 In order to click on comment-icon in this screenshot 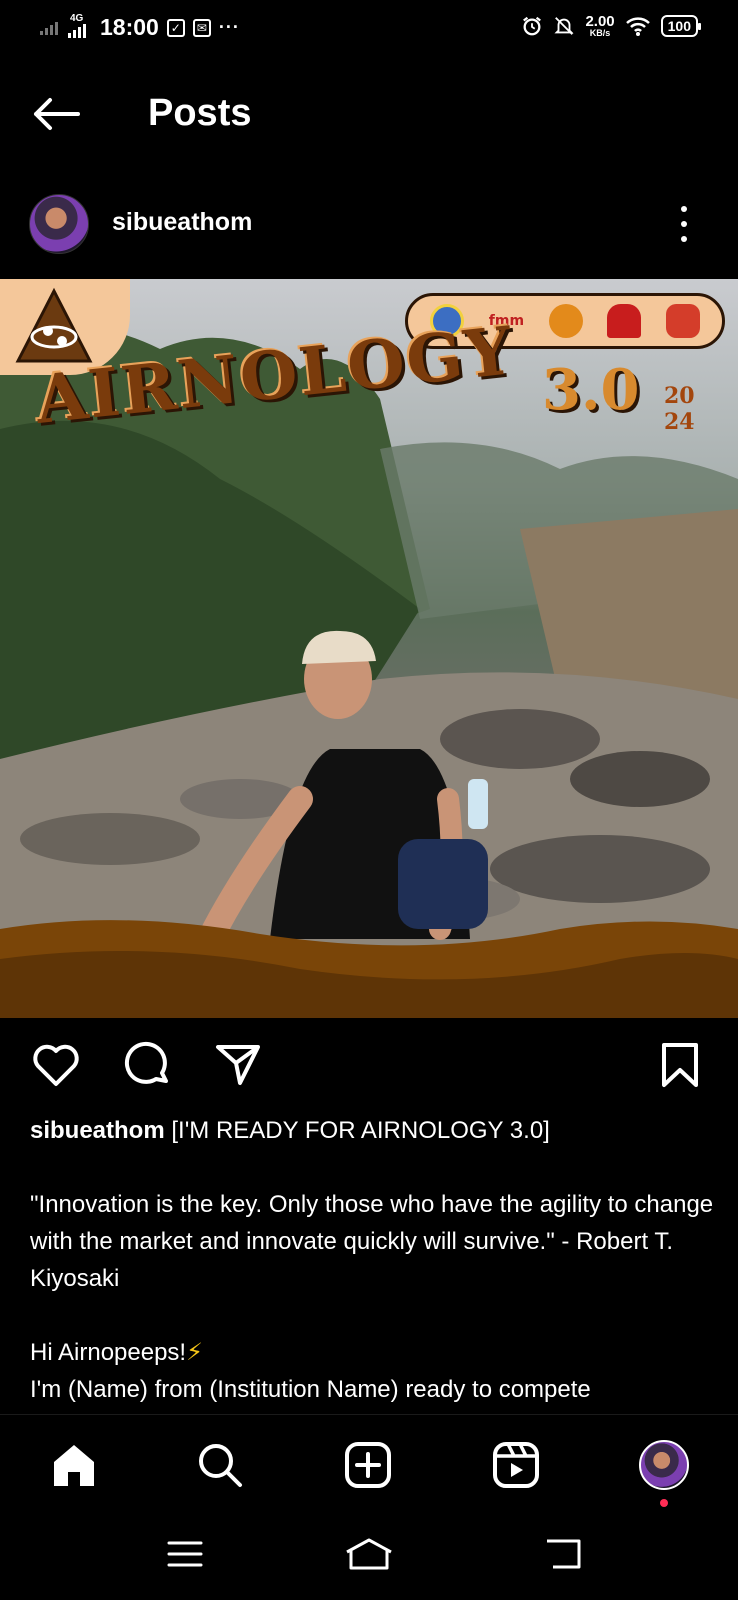, I will do `click(146, 1062)`.